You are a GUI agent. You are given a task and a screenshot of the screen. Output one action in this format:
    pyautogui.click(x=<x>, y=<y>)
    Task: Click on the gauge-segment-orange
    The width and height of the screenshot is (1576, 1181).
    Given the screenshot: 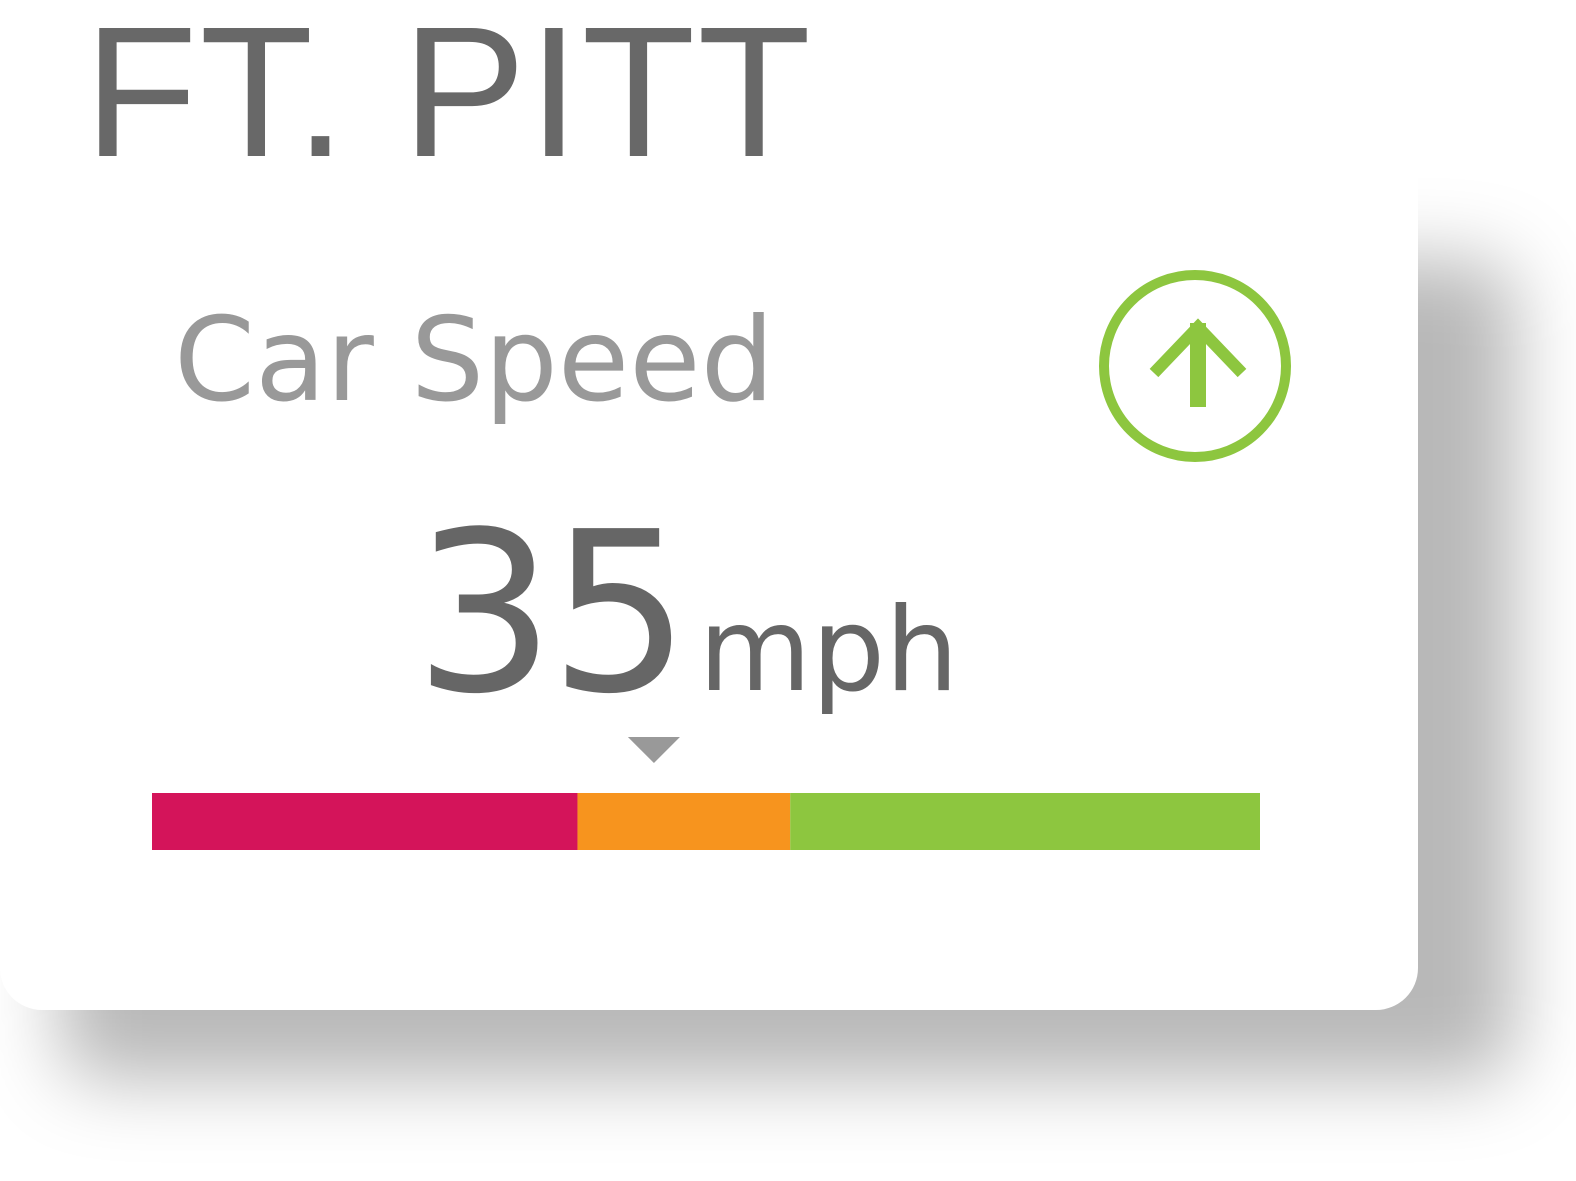 What is the action you would take?
    pyautogui.click(x=684, y=821)
    